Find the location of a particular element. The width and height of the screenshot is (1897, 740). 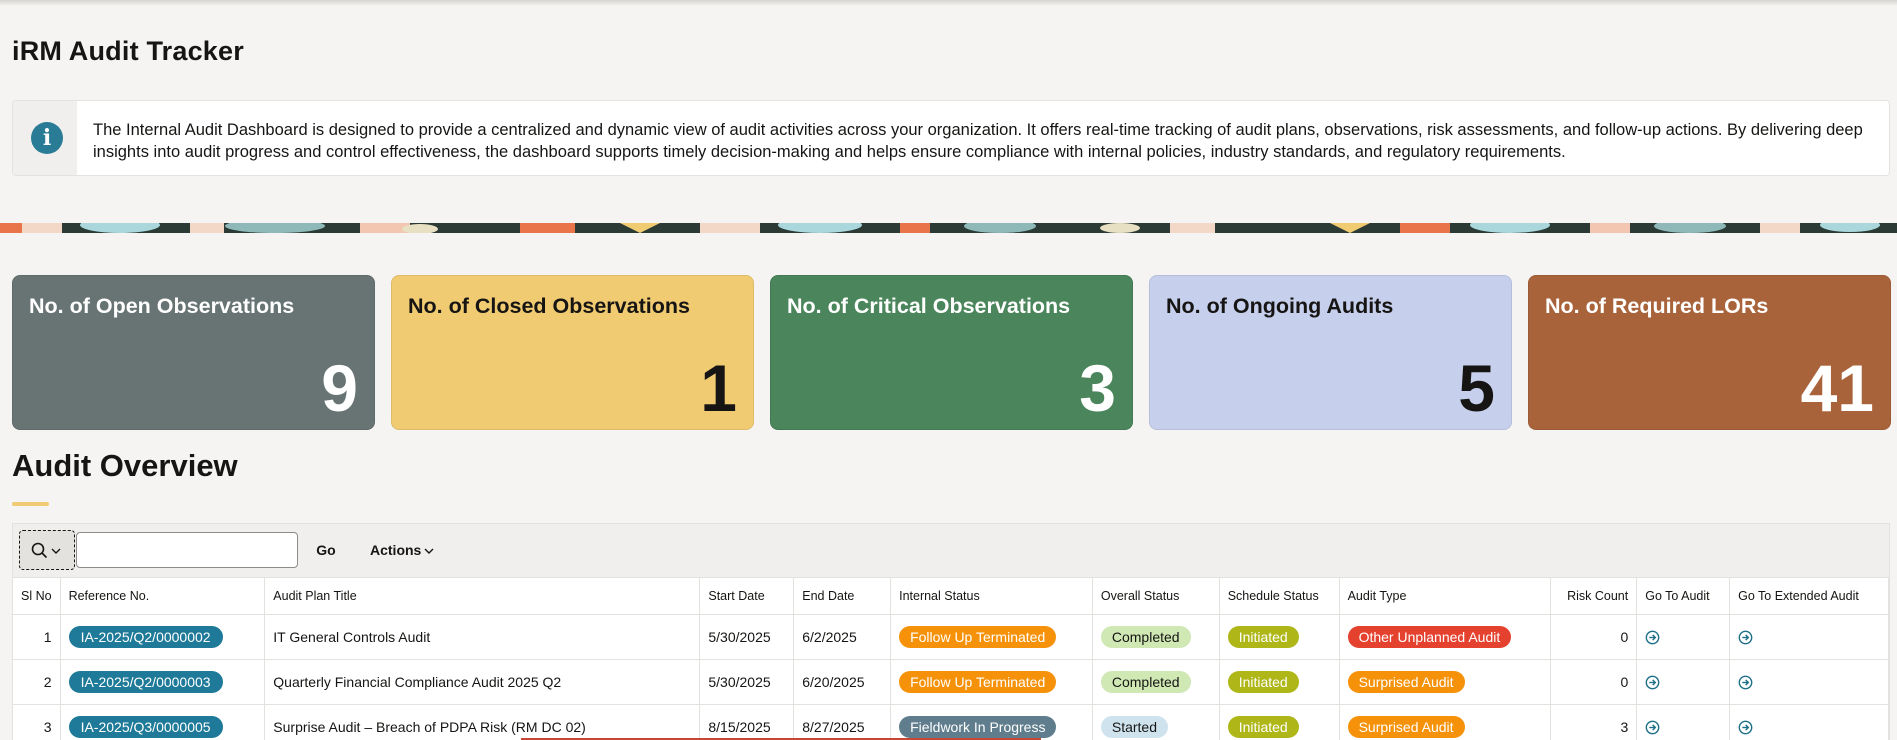

cell-sl-no: 2 is located at coordinates (37, 682).